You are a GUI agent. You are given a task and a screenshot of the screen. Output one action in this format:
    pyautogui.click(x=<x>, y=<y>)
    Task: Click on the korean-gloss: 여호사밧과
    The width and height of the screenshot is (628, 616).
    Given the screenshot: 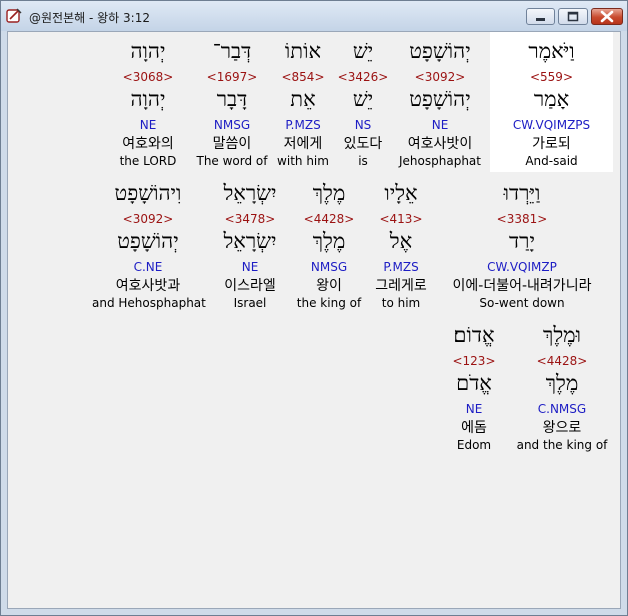 What is the action you would take?
    pyautogui.click(x=148, y=286)
    